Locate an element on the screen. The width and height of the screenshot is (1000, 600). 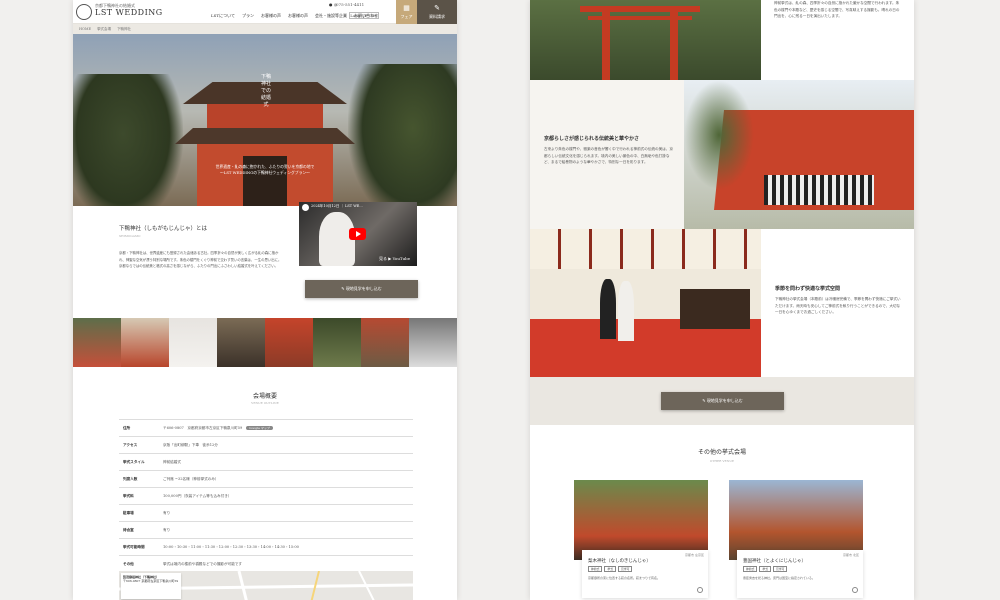
youtube-embed: 2024年10月12日 ｜ LST WE... 見る ▶ YouTube is located at coordinates (358, 234).